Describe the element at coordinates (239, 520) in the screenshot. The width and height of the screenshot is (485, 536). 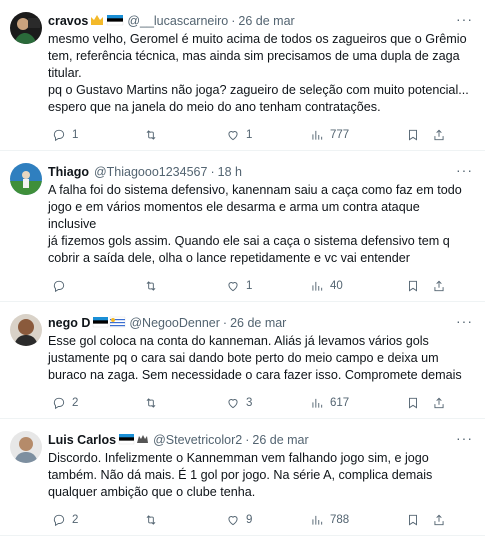
I see `like-button: 9` at that location.